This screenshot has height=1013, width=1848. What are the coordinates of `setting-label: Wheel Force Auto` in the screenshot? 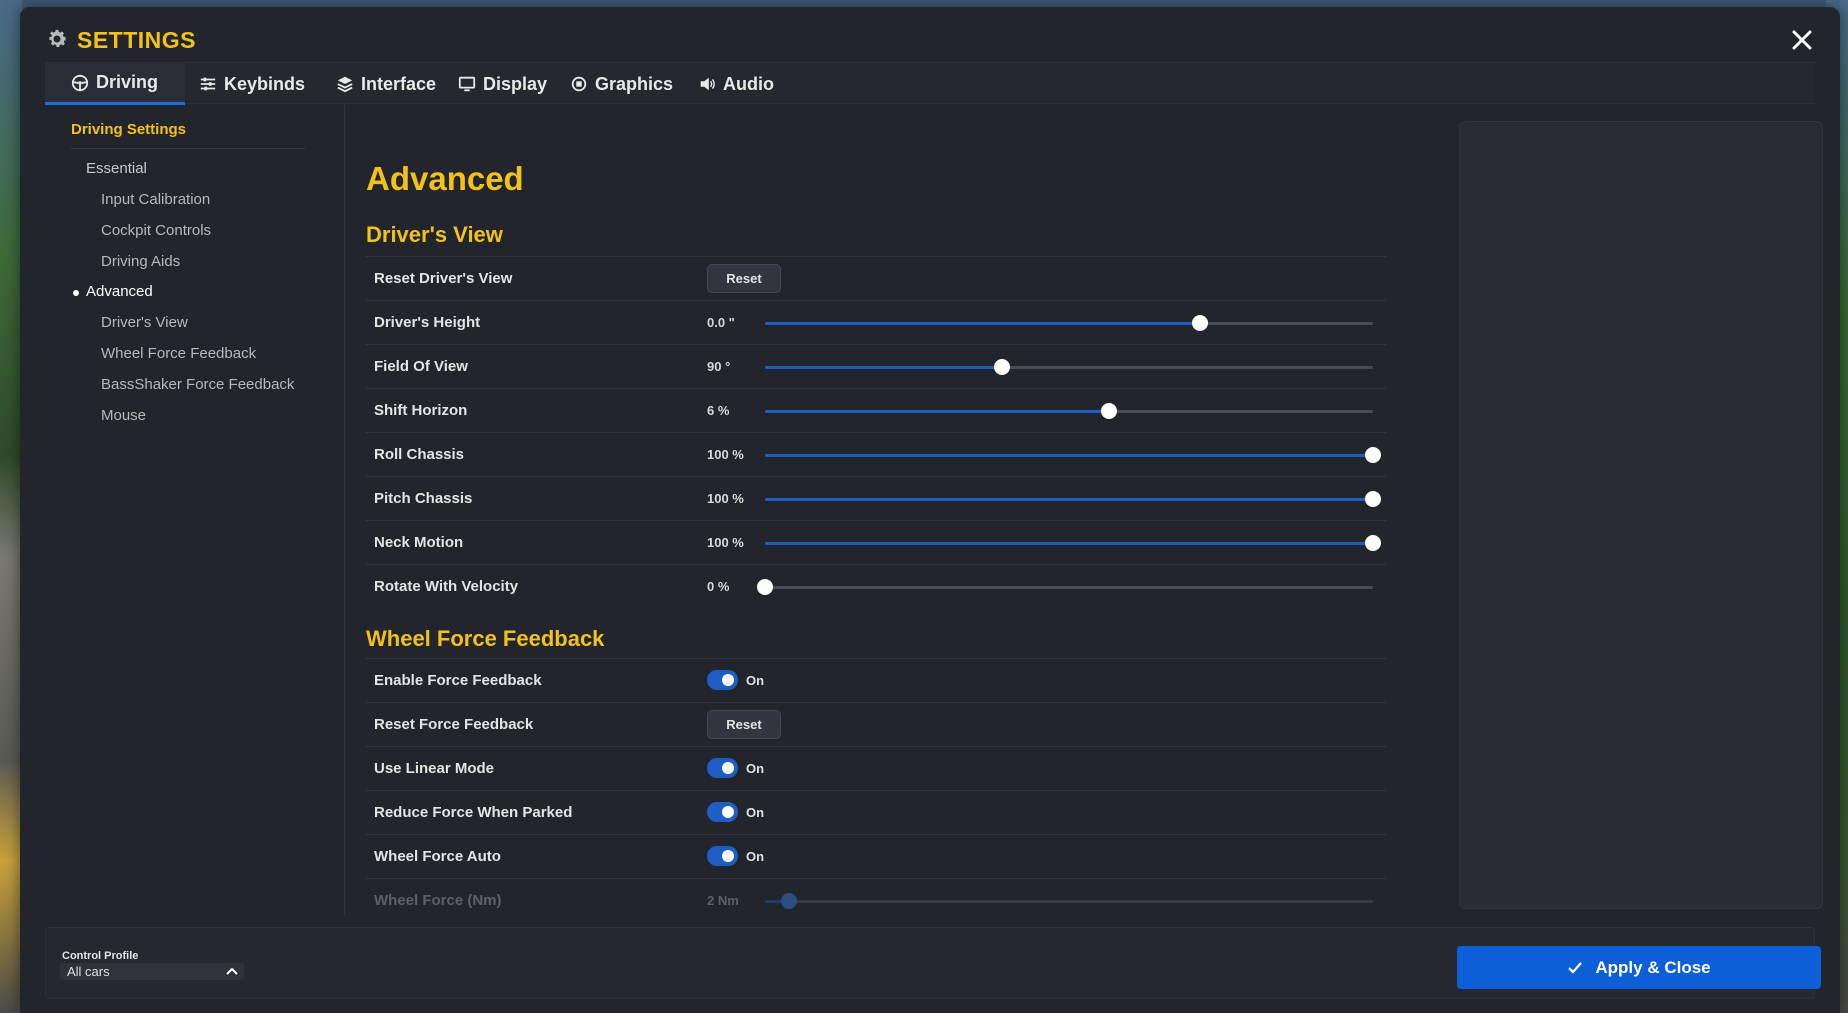 It's located at (437, 856).